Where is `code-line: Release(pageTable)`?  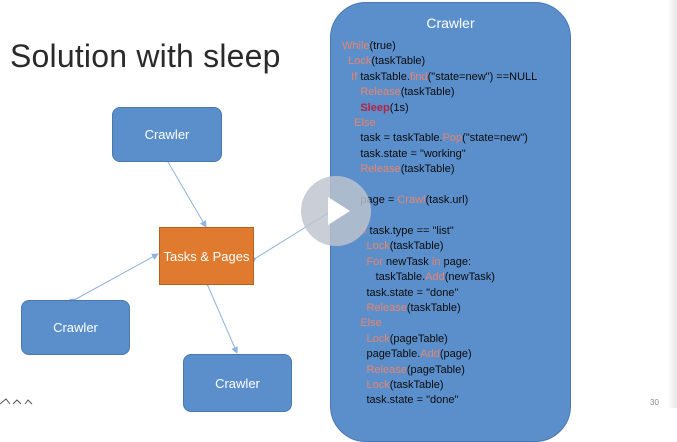
code-line: Release(pageTable) is located at coordinates (439, 370).